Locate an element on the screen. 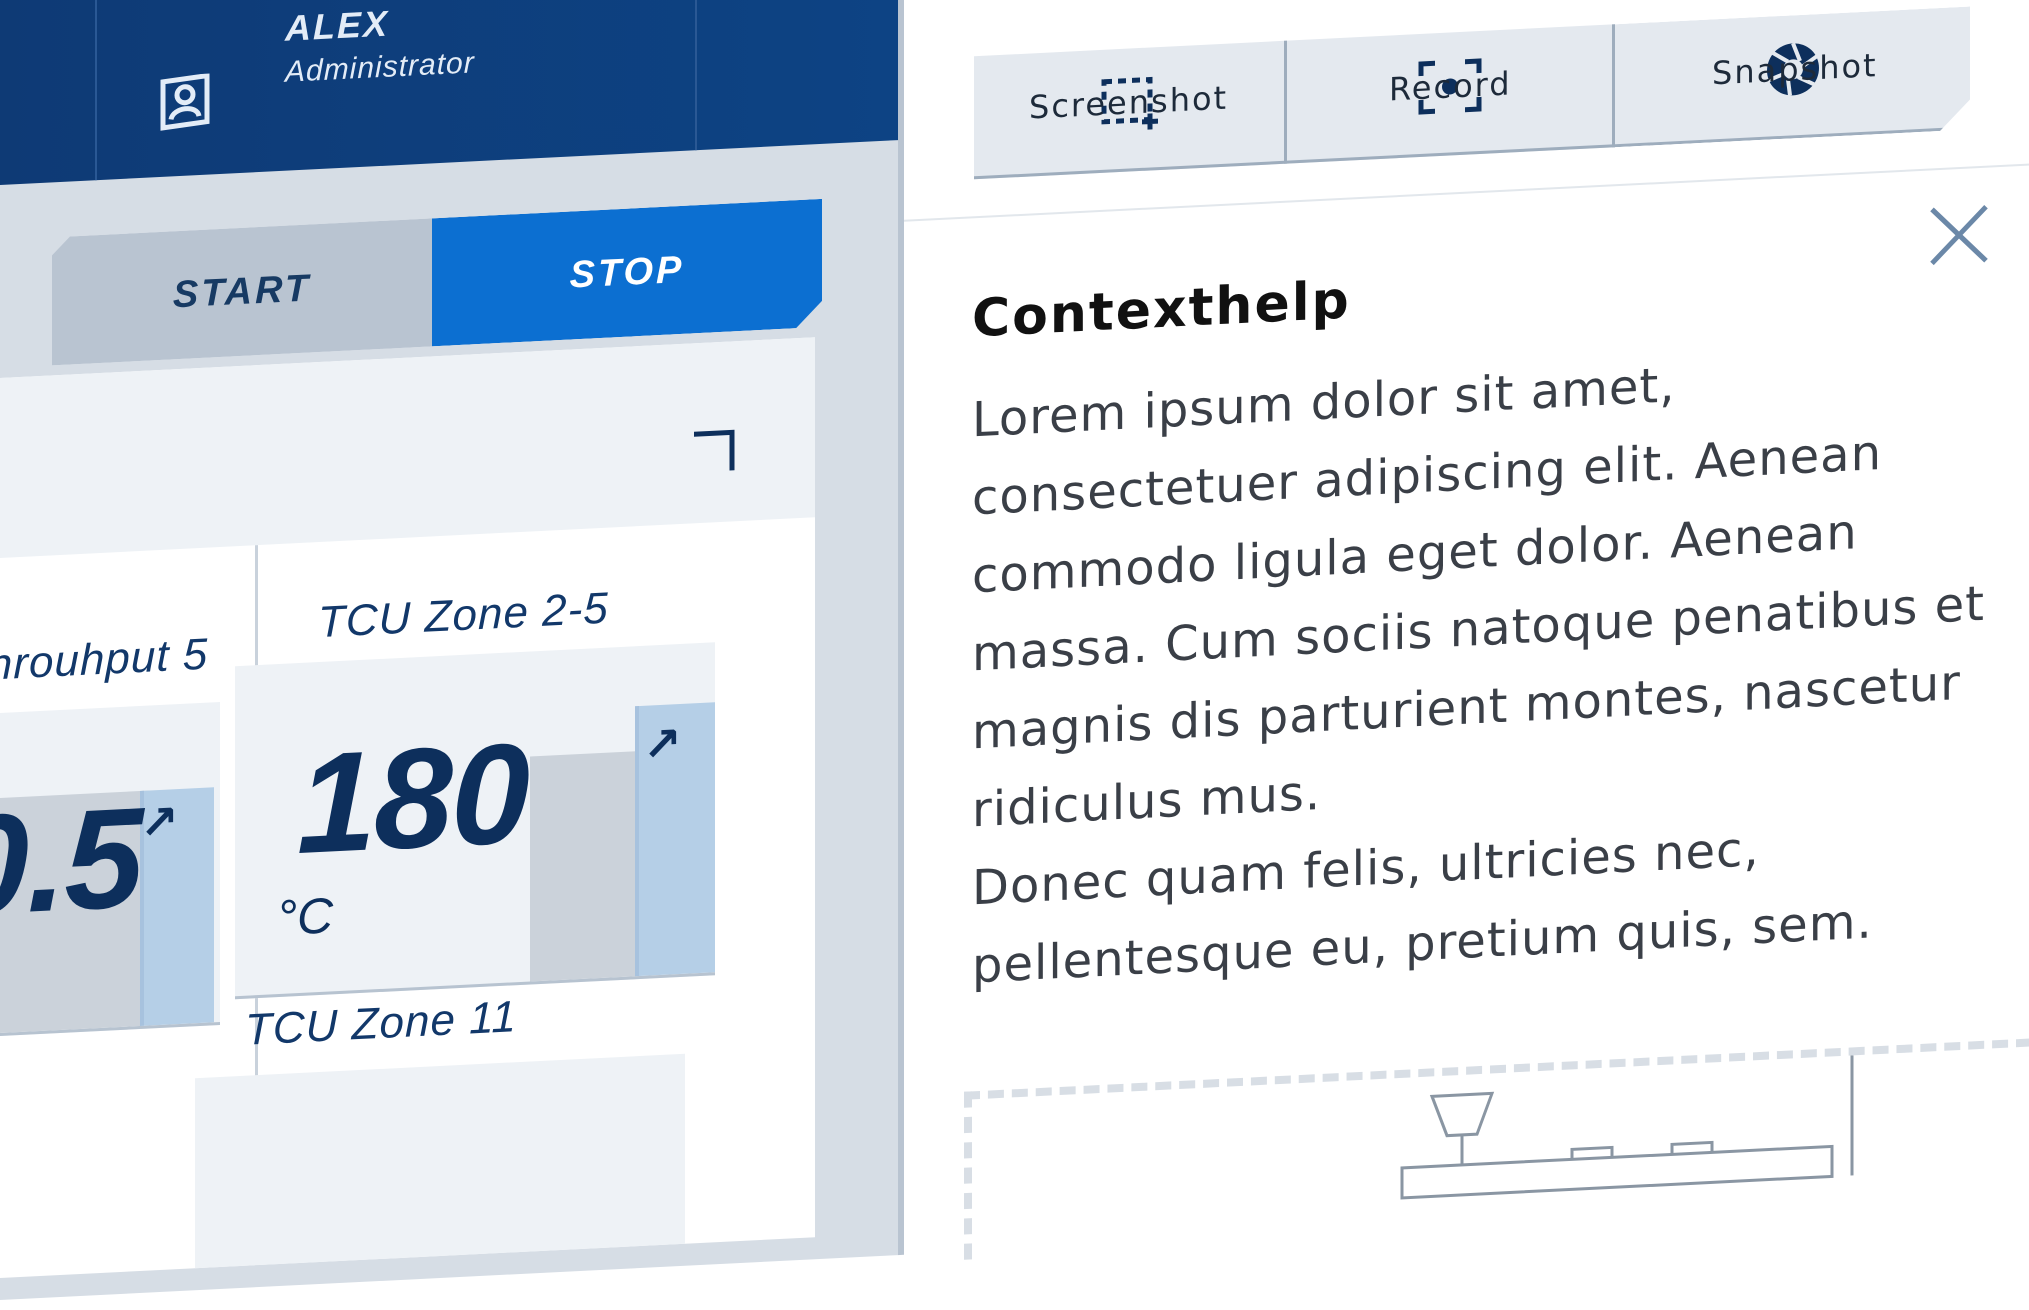 Image resolution: width=2029 pixels, height=1310 pixels. tile-value: 0.5 is located at coordinates (71, 862).